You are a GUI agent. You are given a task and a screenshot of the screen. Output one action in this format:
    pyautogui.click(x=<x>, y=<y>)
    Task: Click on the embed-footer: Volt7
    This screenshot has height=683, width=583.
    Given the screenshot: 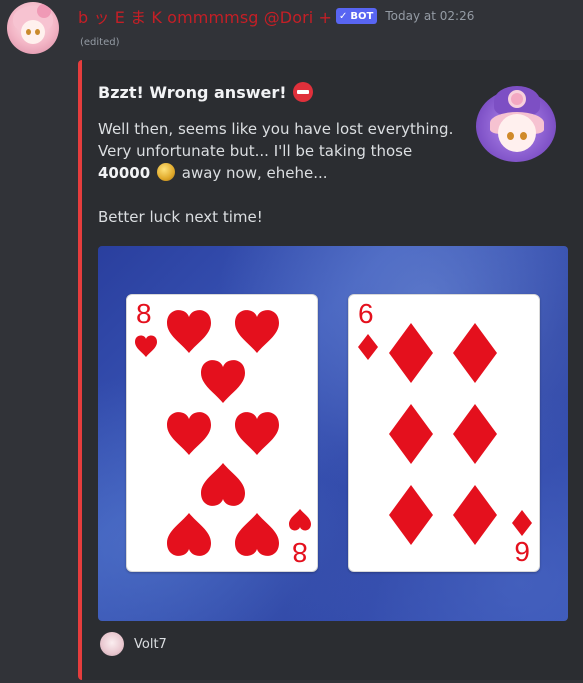 What is the action you would take?
    pyautogui.click(x=133, y=644)
    